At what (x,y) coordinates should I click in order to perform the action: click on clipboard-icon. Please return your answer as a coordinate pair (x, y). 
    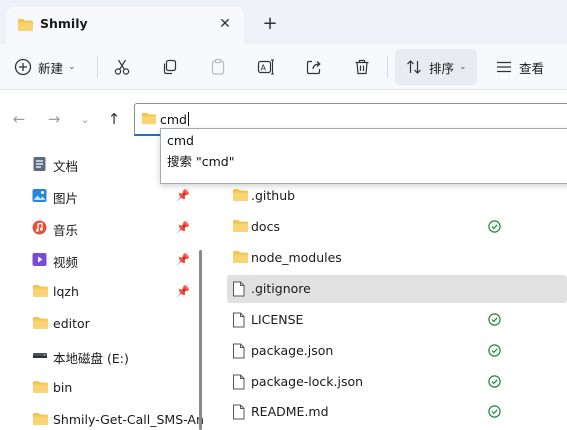
    Looking at the image, I should click on (218, 67).